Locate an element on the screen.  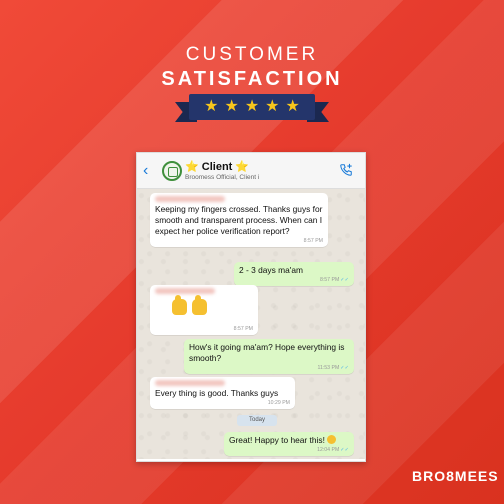
message-text: Every thing is good. Thanks guys is located at coordinates (217, 393).